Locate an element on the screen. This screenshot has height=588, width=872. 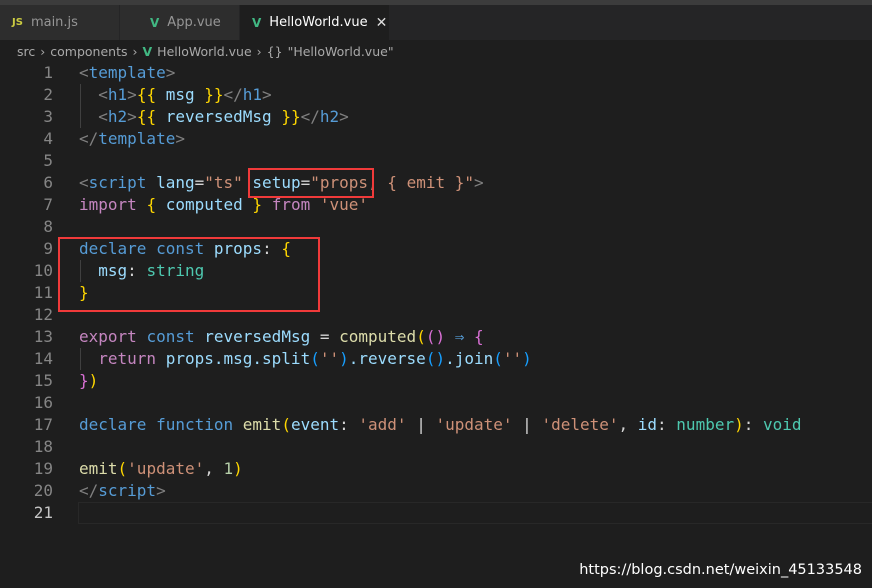
line-number: 7 is located at coordinates (48, 204).